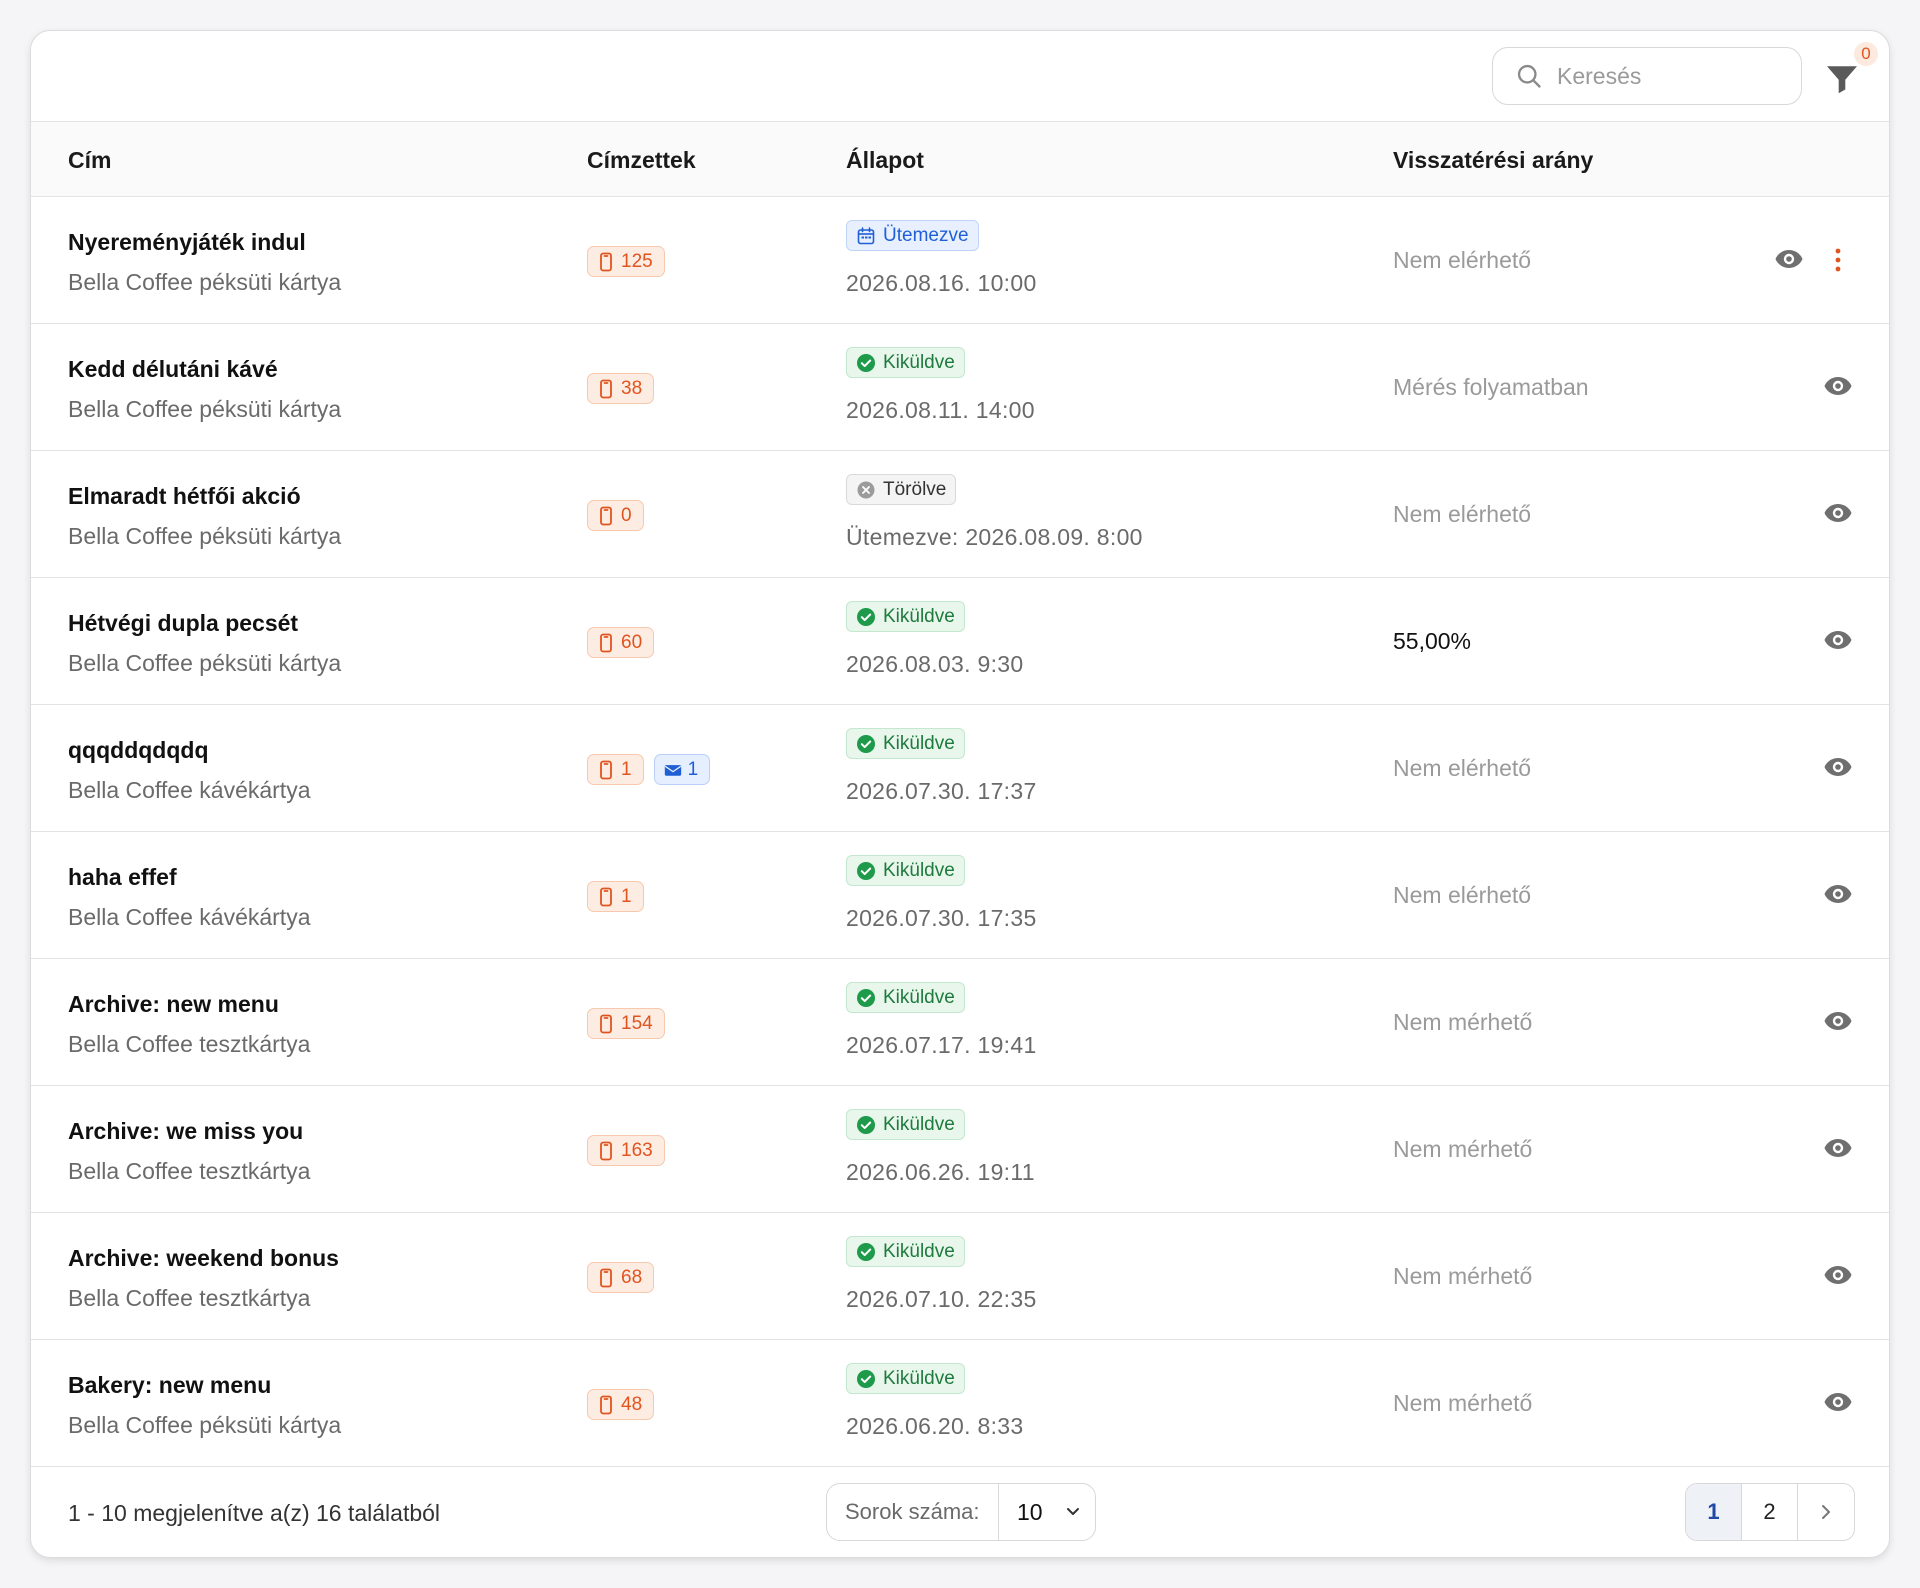 The image size is (1920, 1588). What do you see at coordinates (632, 642) in the screenshot?
I see `sms-recipients-count: 60` at bounding box center [632, 642].